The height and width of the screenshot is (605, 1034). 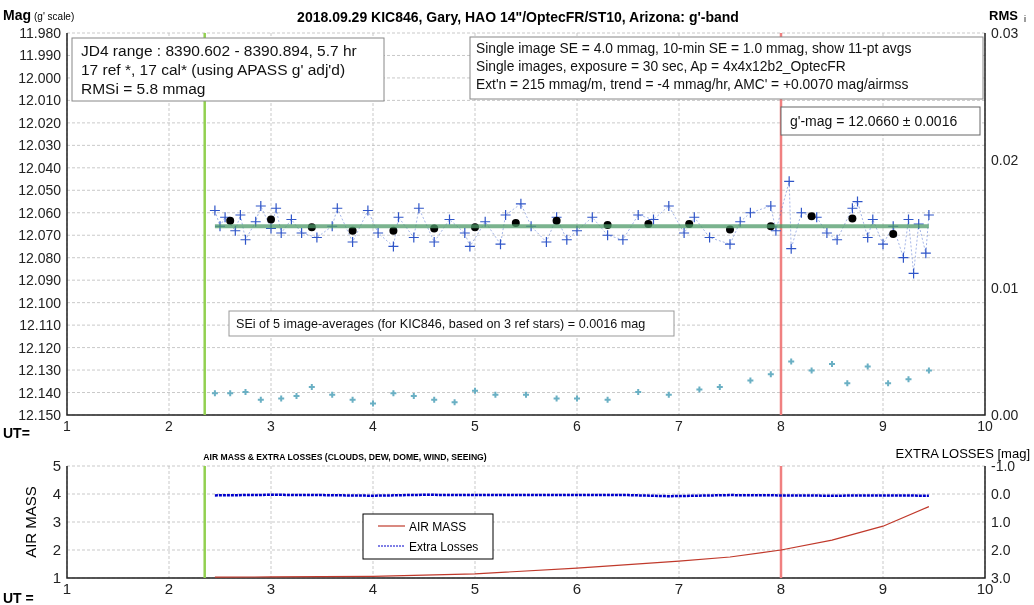 What do you see at coordinates (16, 432) in the screenshot?
I see `axis-title: UT=` at bounding box center [16, 432].